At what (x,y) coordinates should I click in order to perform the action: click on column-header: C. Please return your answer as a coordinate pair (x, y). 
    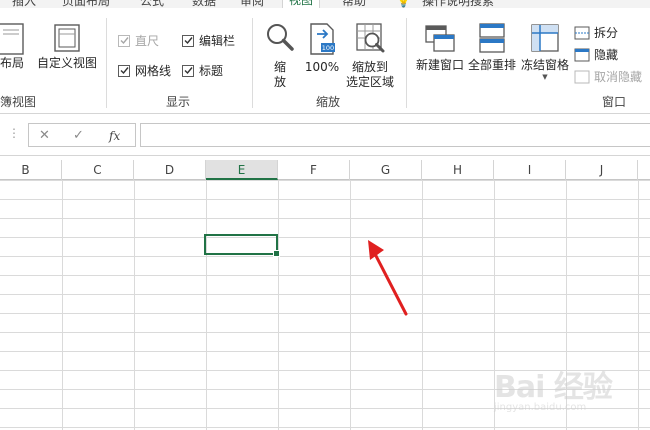
    Looking at the image, I should click on (98, 170).